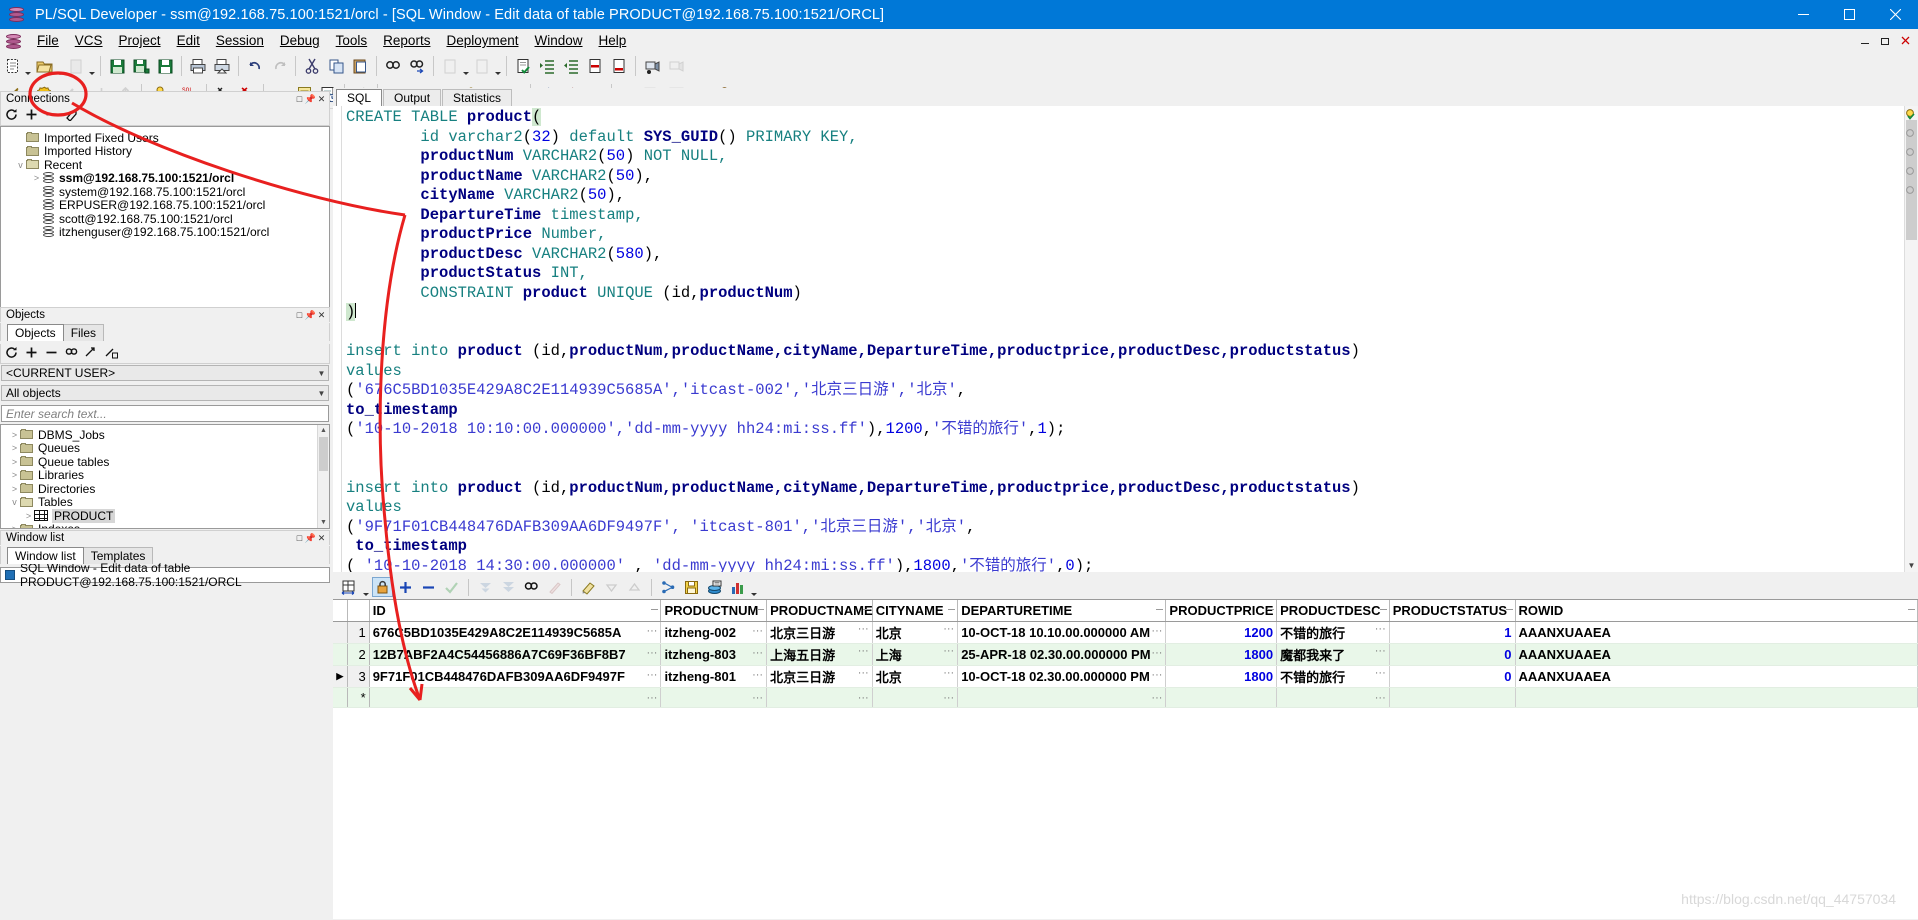 The width and height of the screenshot is (1918, 920). Describe the element at coordinates (477, 97) in the screenshot. I see `tab-statistics: Statistics` at that location.